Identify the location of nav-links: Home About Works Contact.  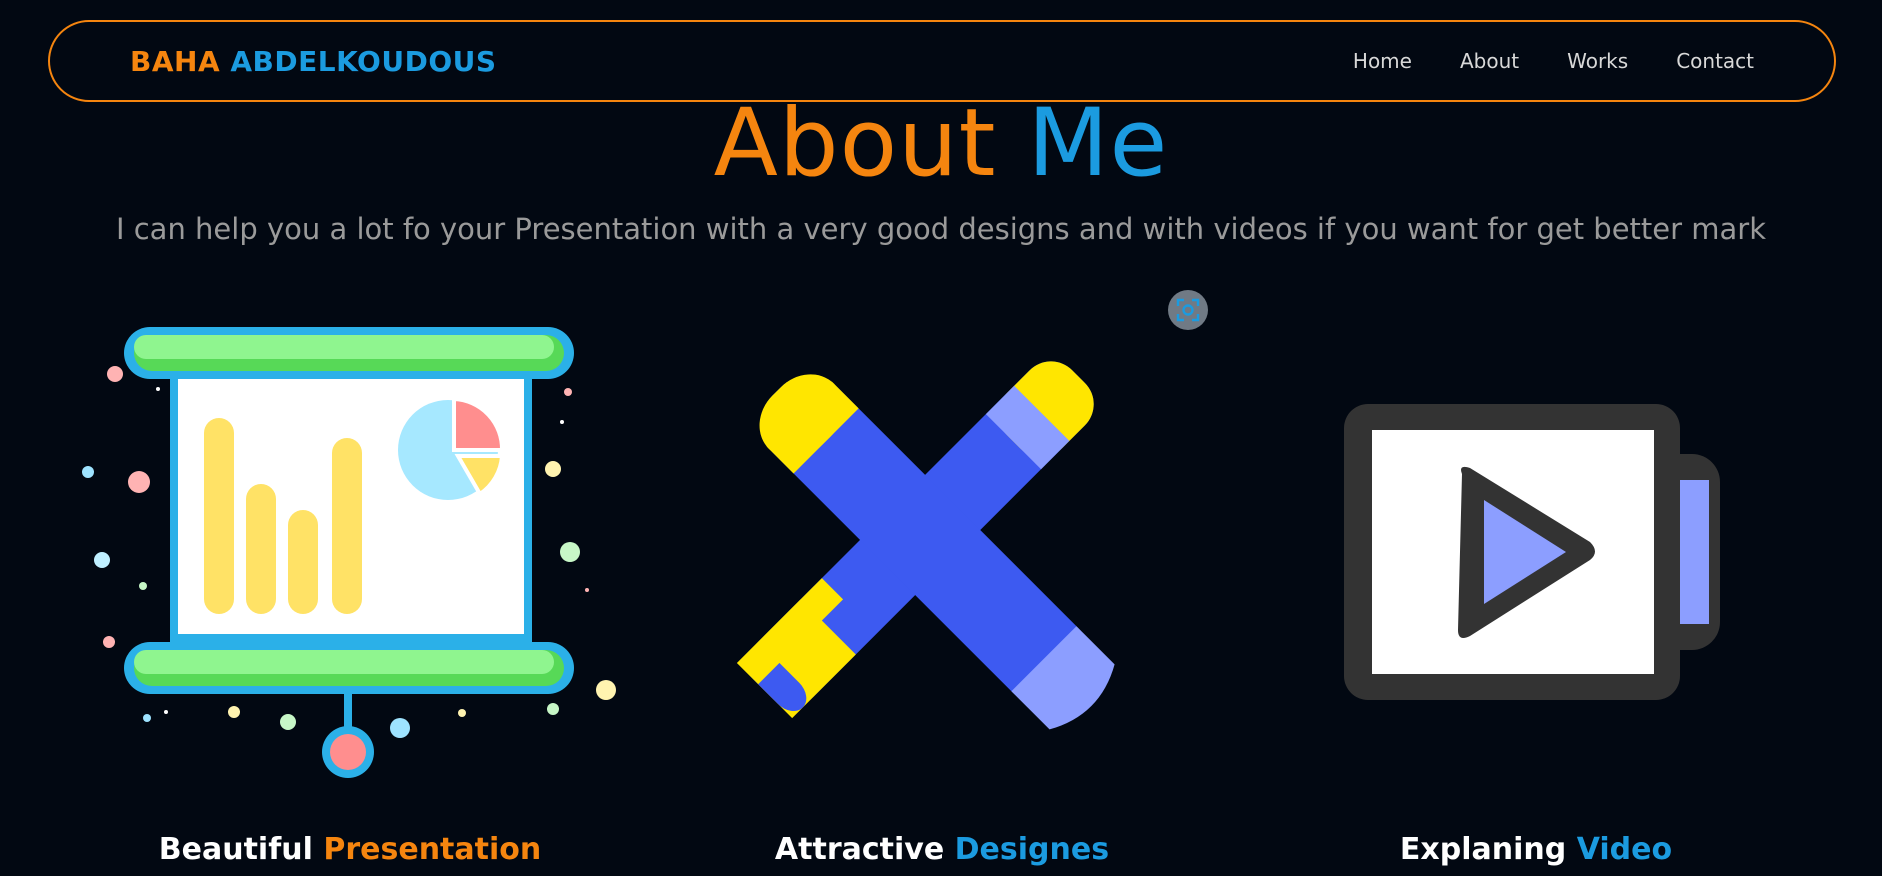
(1553, 61).